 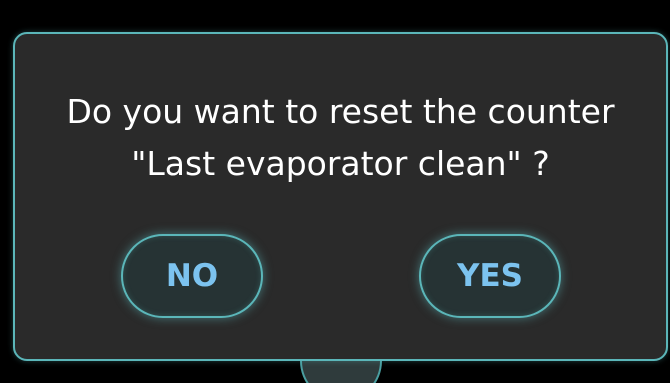 I want to click on dialog-message-line-2: "Last evaporator clean" ?, so click(x=340, y=163).